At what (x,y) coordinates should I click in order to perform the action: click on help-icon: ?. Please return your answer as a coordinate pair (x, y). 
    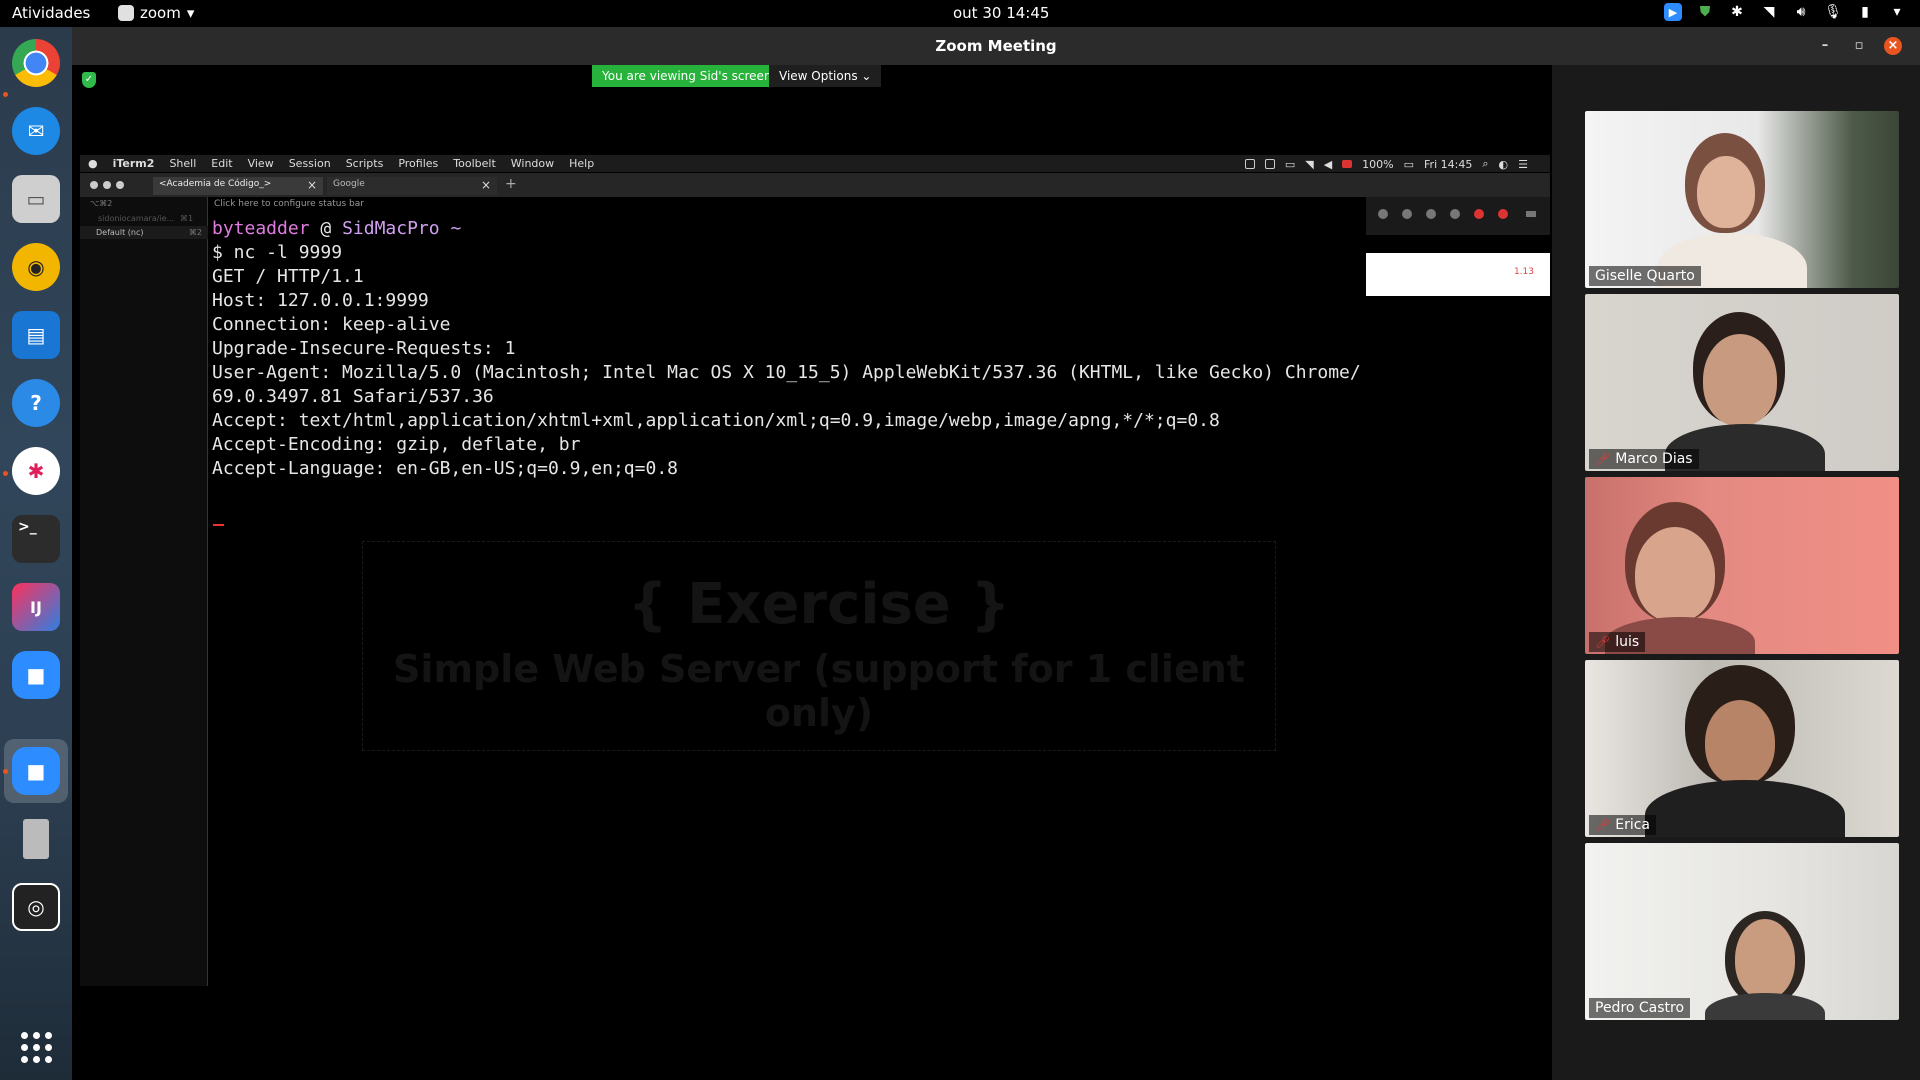
    Looking at the image, I should click on (36, 403).